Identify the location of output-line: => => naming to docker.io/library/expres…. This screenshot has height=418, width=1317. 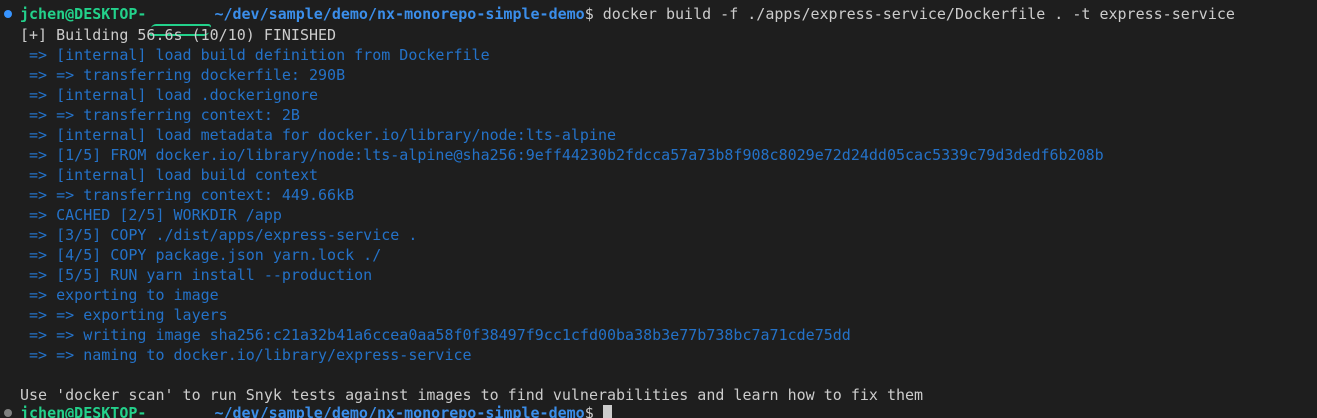
(246, 355).